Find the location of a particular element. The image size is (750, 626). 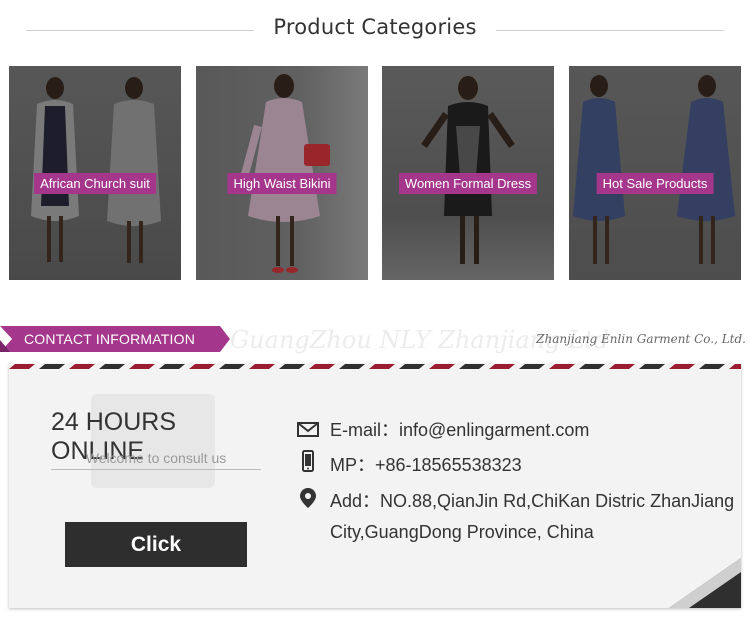

category-label: Hot Sale Products is located at coordinates (655, 183).